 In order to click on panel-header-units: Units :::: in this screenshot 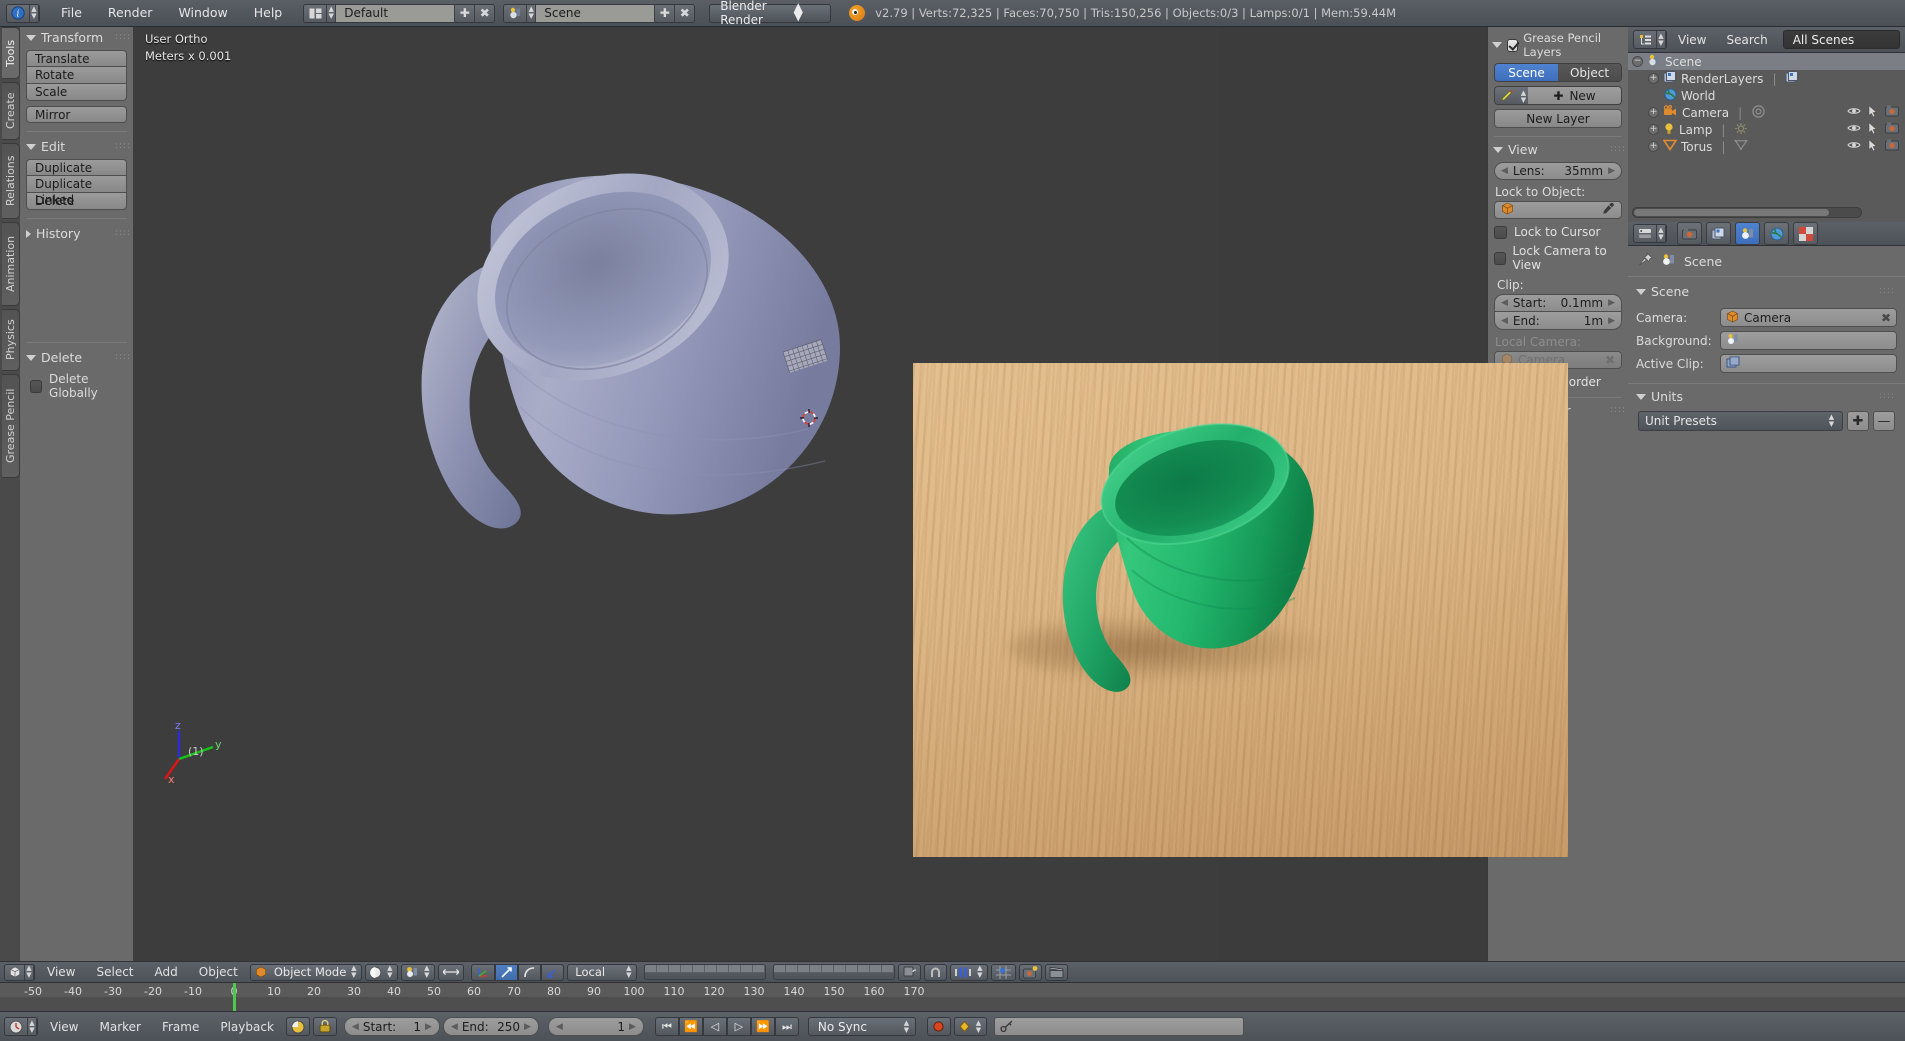, I will do `click(1766, 396)`.